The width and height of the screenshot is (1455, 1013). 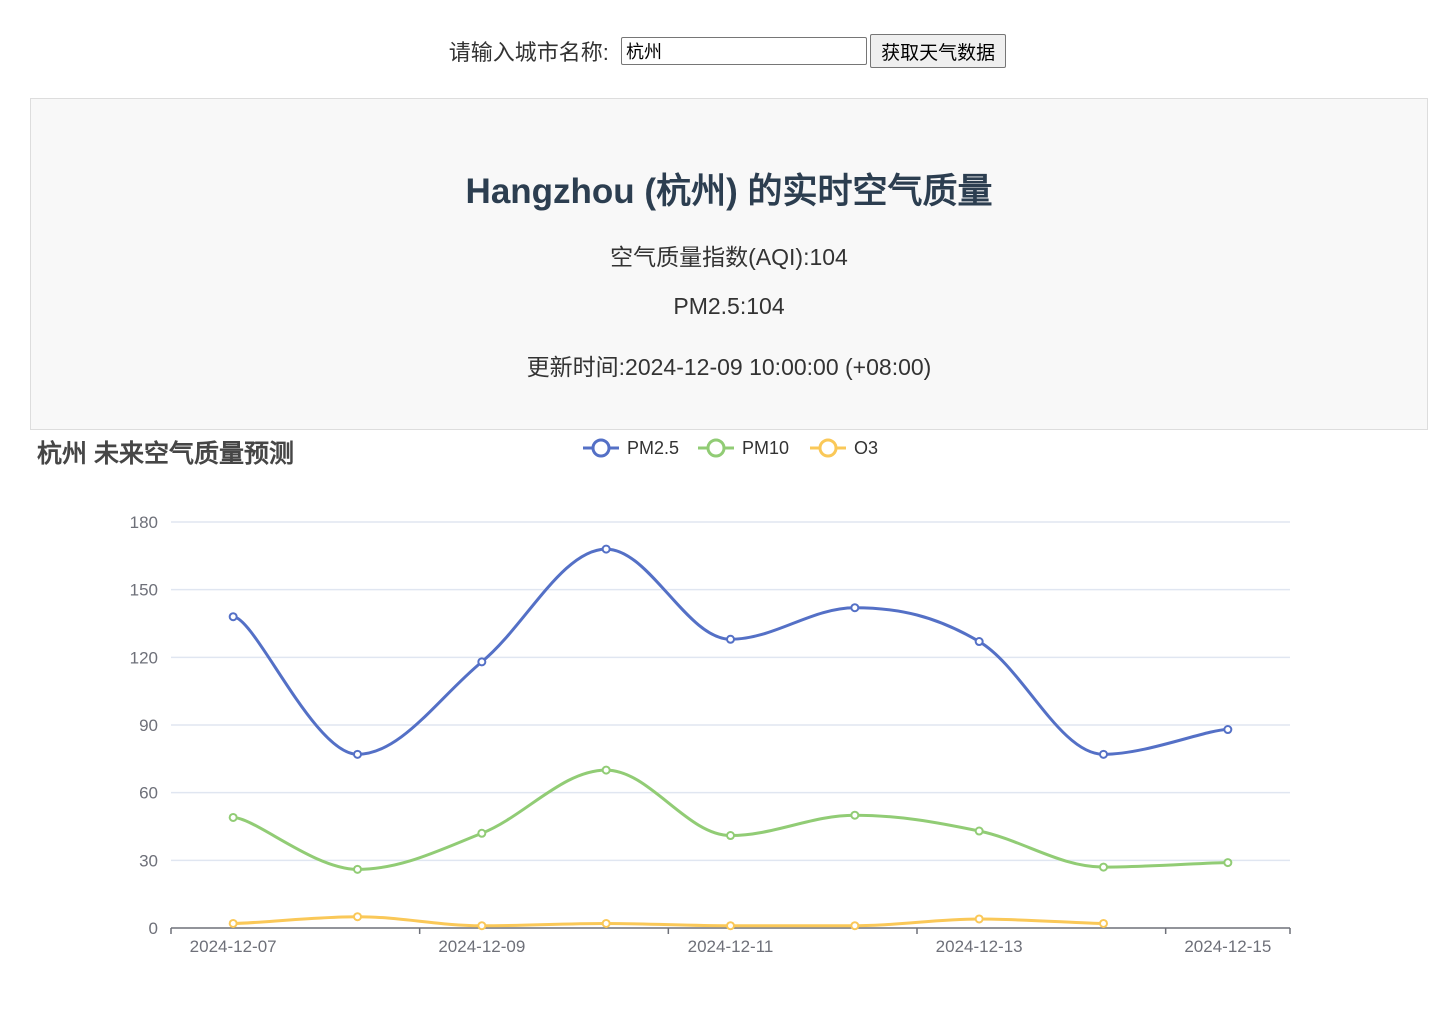 What do you see at coordinates (866, 448) in the screenshot?
I see `legend-label: O3` at bounding box center [866, 448].